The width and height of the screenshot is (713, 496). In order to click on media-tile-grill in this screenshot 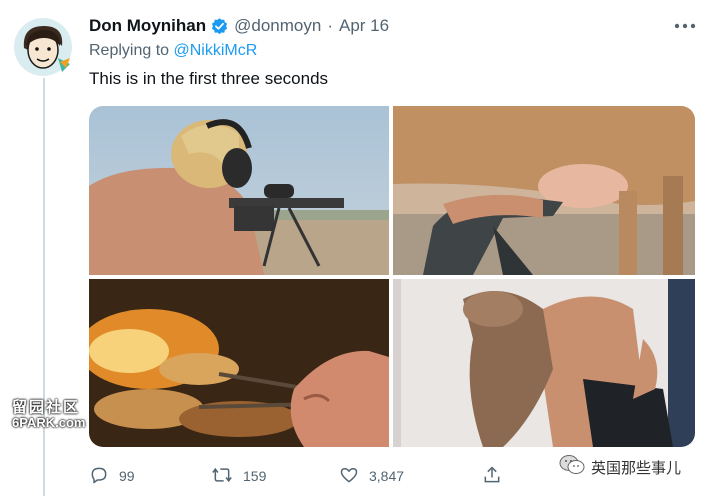, I will do `click(239, 363)`.